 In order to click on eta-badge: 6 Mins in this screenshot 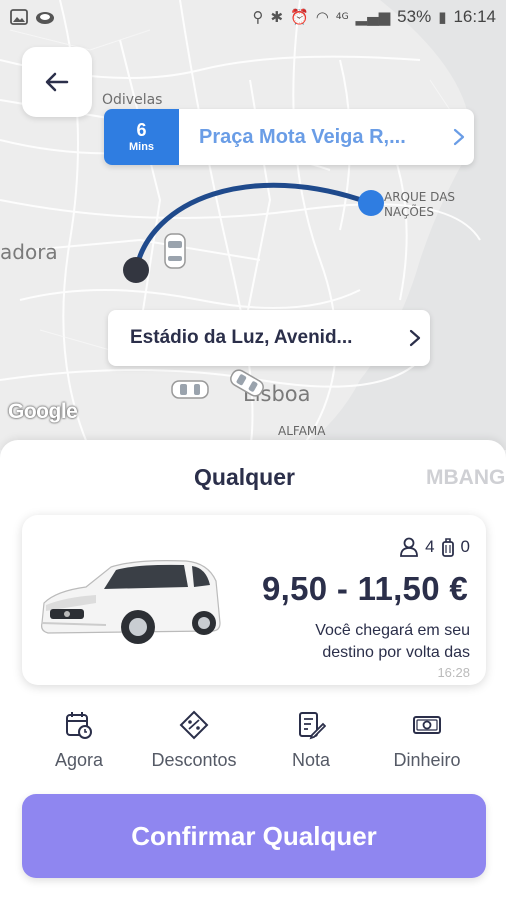, I will do `click(141, 137)`.